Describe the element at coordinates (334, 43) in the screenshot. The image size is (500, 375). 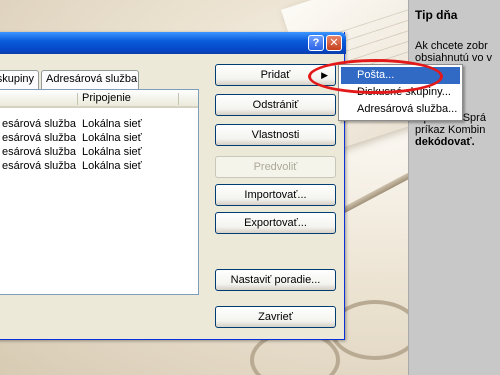
I see `close-window-button: ✕` at that location.